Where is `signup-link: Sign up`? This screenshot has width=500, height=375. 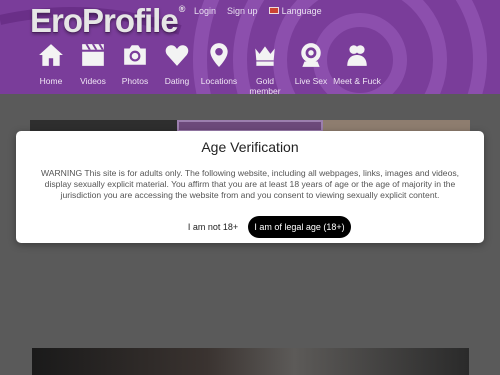 signup-link: Sign up is located at coordinates (242, 11).